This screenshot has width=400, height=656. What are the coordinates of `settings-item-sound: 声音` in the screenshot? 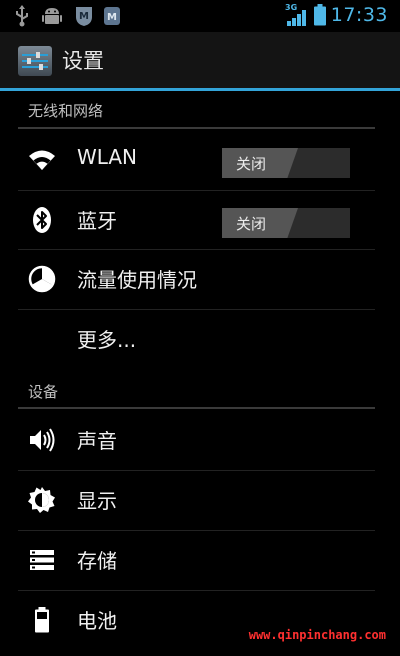 It's located at (196, 440).